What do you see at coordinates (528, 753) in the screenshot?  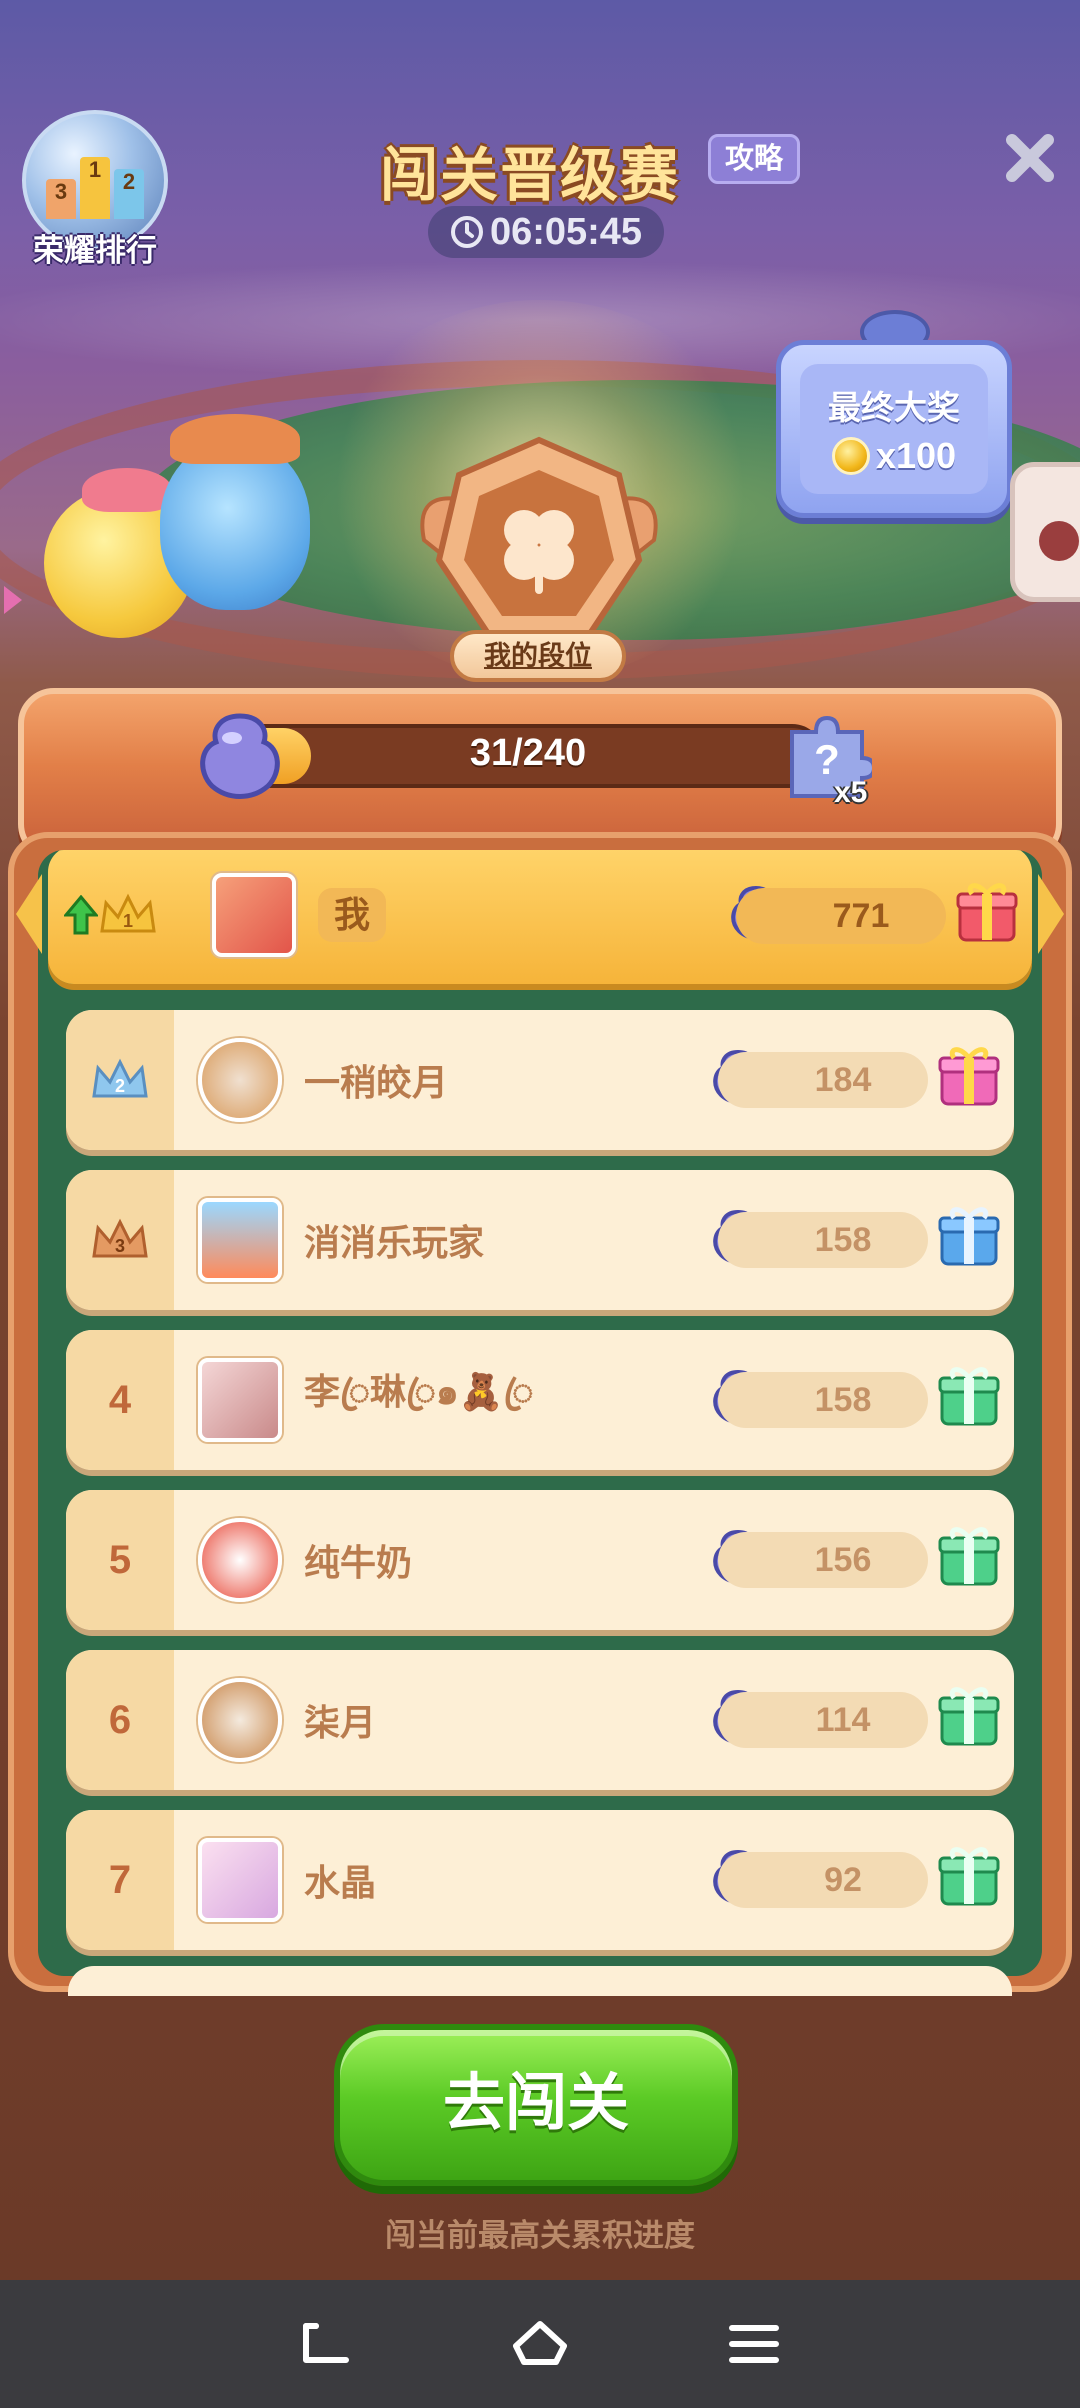 I see `progress-text: 31/240` at bounding box center [528, 753].